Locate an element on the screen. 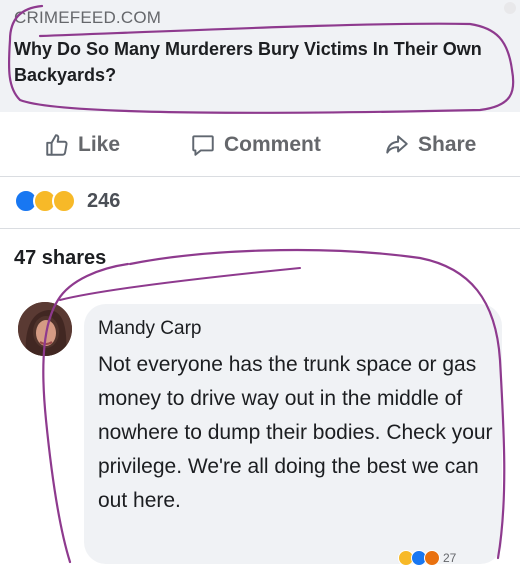 This screenshot has height=566, width=520. avatar-image is located at coordinates (45, 329).